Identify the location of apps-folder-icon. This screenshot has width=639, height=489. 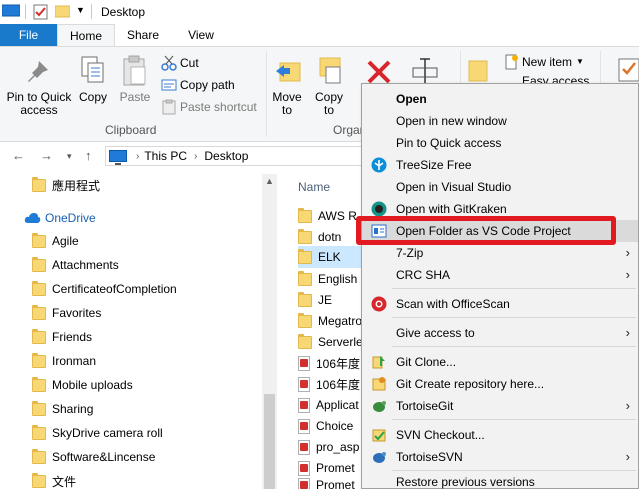
(39, 184).